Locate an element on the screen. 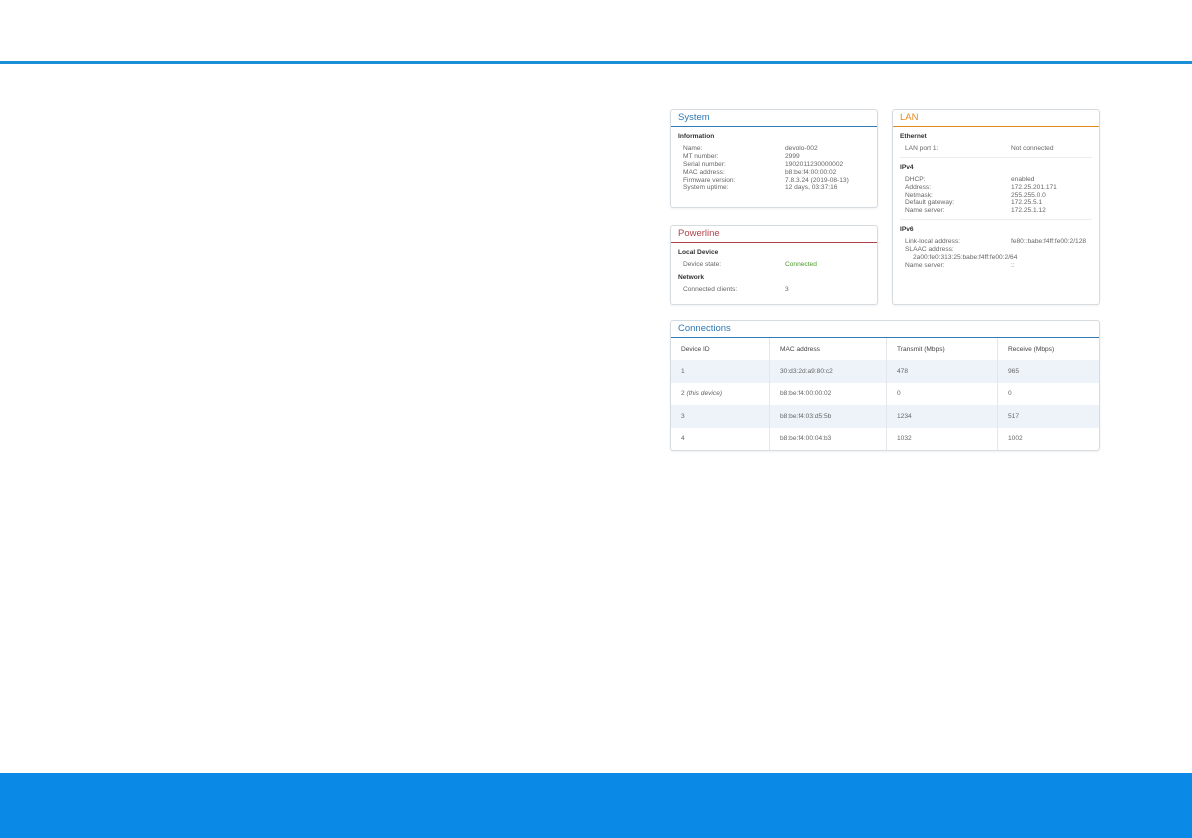  ethernet-section-title: Ethernet is located at coordinates (913, 136).